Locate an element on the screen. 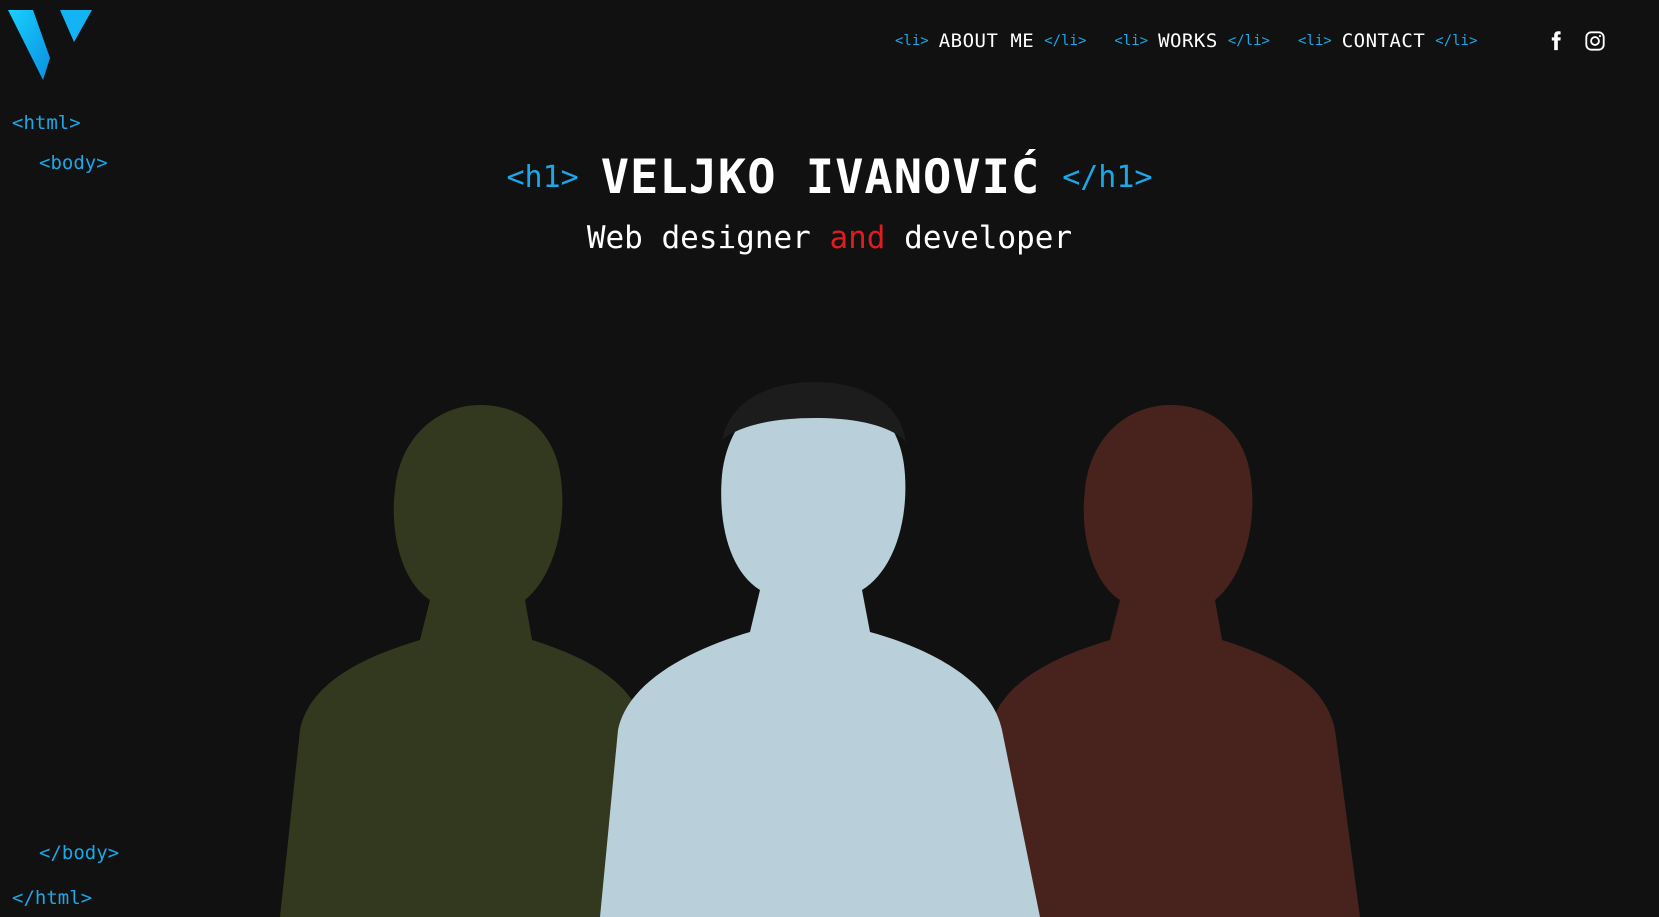 This screenshot has width=1659, height=917. subtitle-part-1: Web designer is located at coordinates (698, 238).